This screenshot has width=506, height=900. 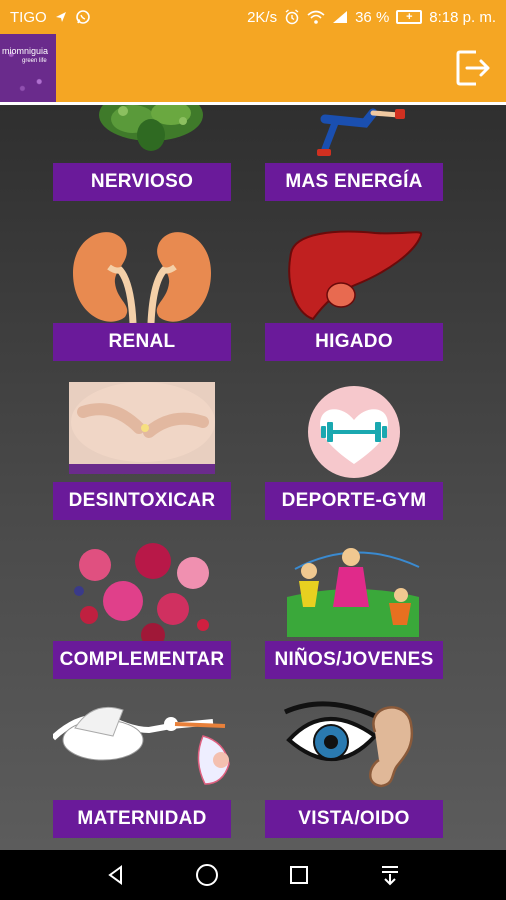 What do you see at coordinates (361, 132) in the screenshot?
I see `runner-icon` at bounding box center [361, 132].